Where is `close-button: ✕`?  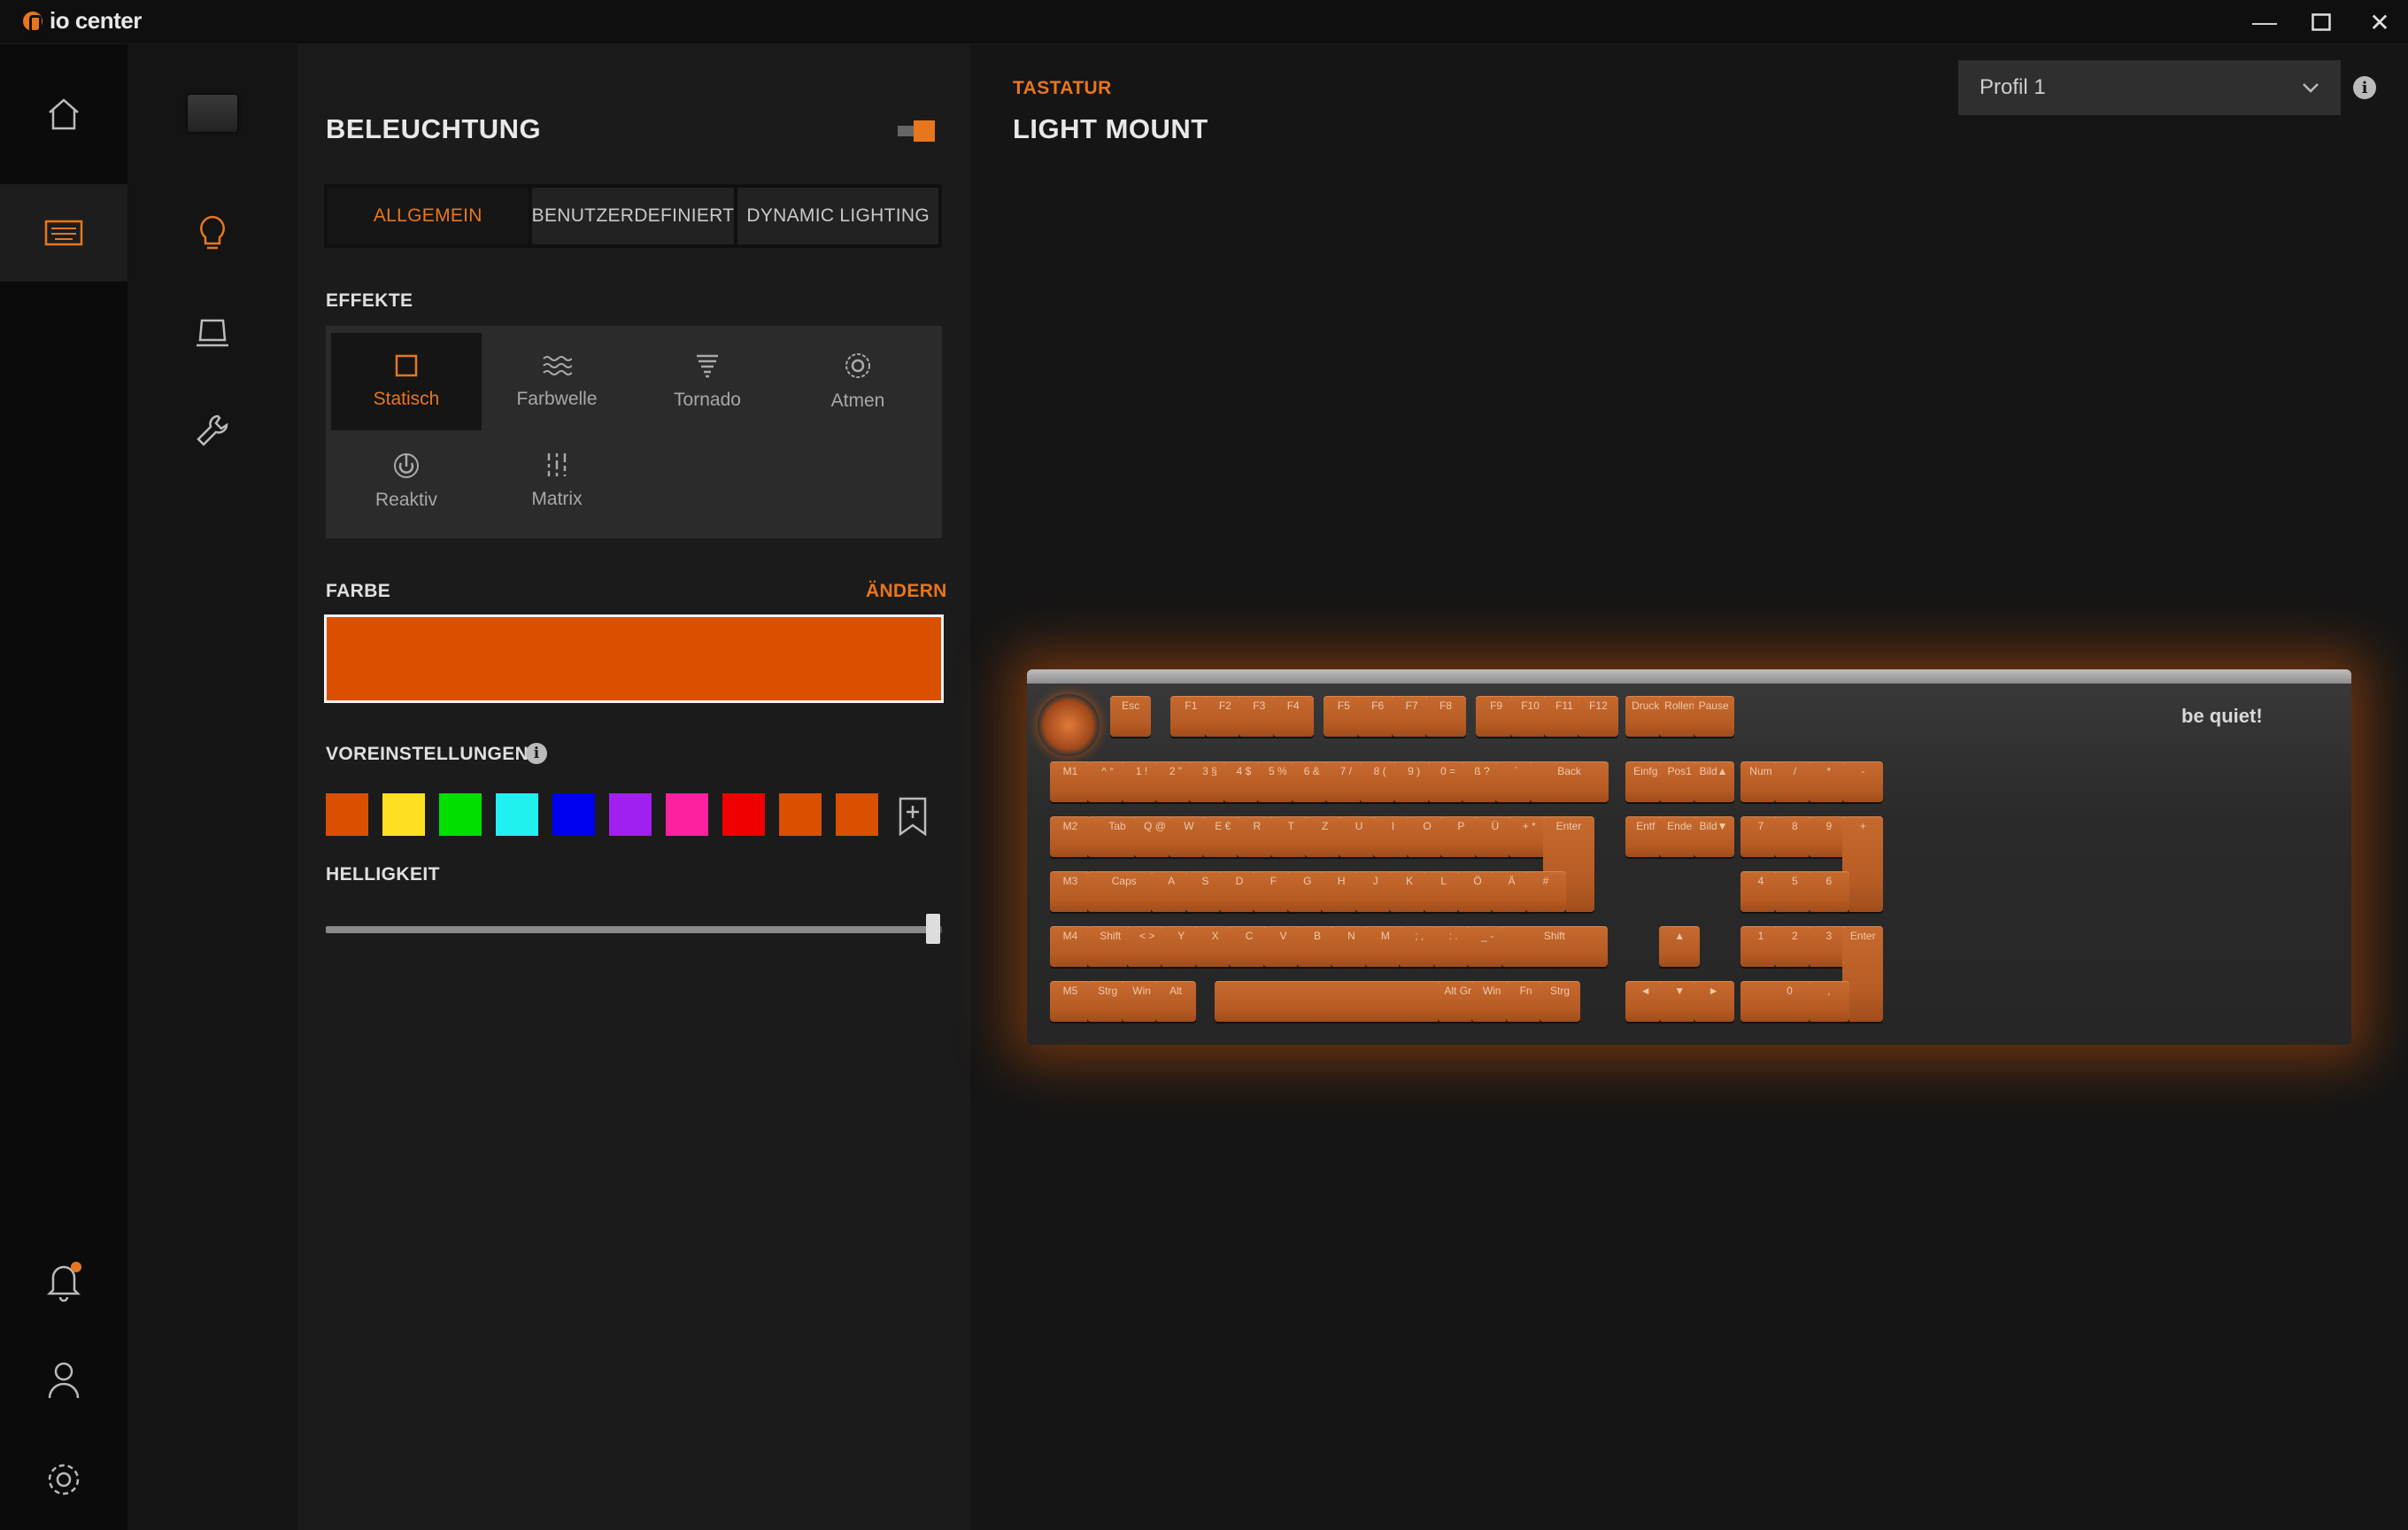 close-button: ✕ is located at coordinates (2379, 22).